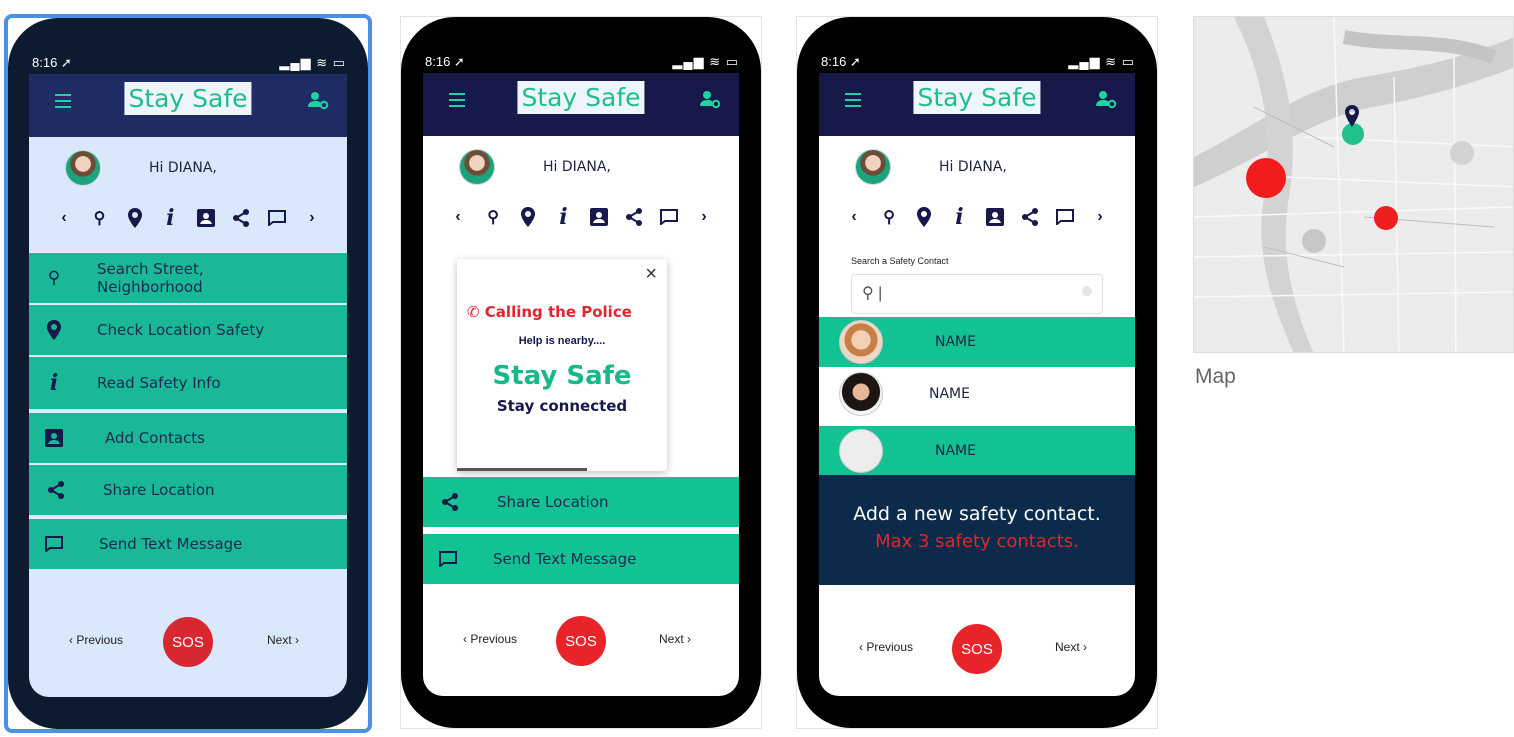  I want to click on map-hotspot-grey, so click(1314, 241).